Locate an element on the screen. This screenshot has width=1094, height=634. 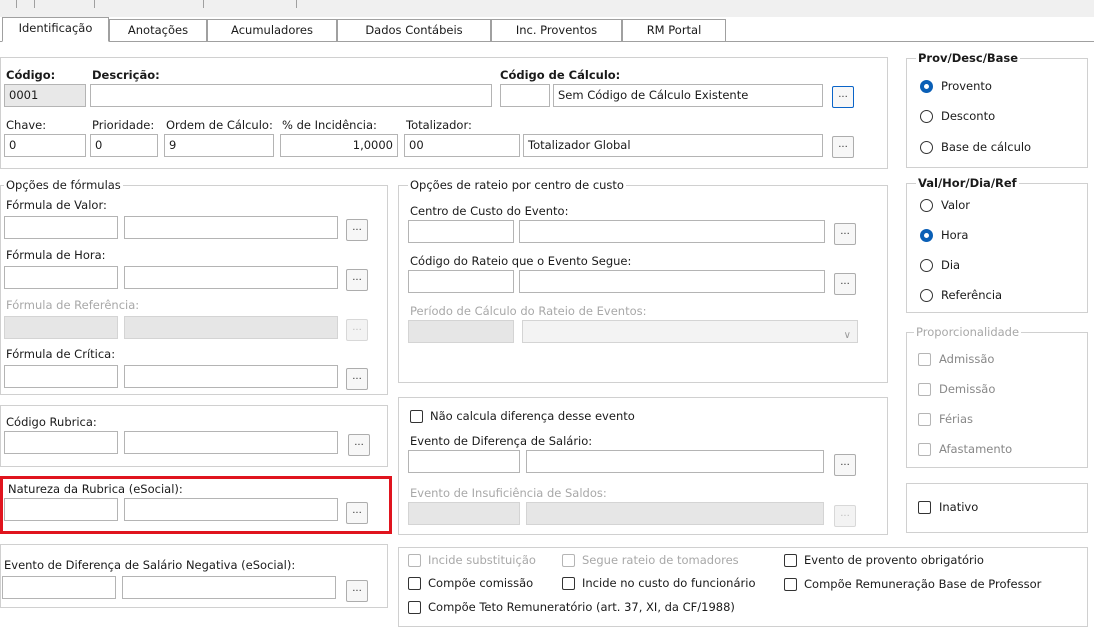
tab-identificacao: Identificação is located at coordinates (55, 29).